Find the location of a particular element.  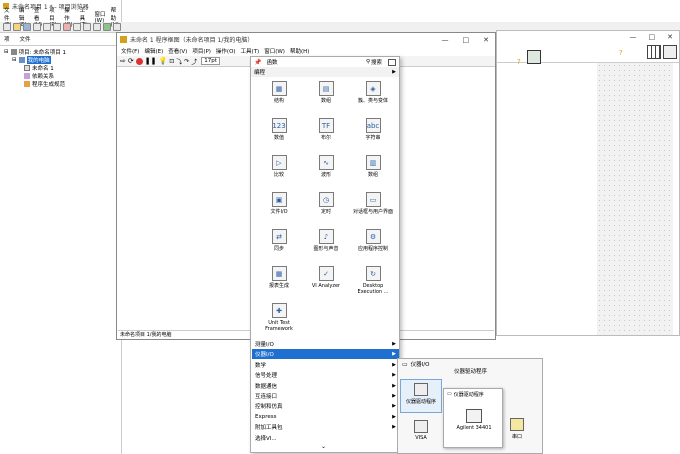

paste-icon is located at coordinates (57, 27).